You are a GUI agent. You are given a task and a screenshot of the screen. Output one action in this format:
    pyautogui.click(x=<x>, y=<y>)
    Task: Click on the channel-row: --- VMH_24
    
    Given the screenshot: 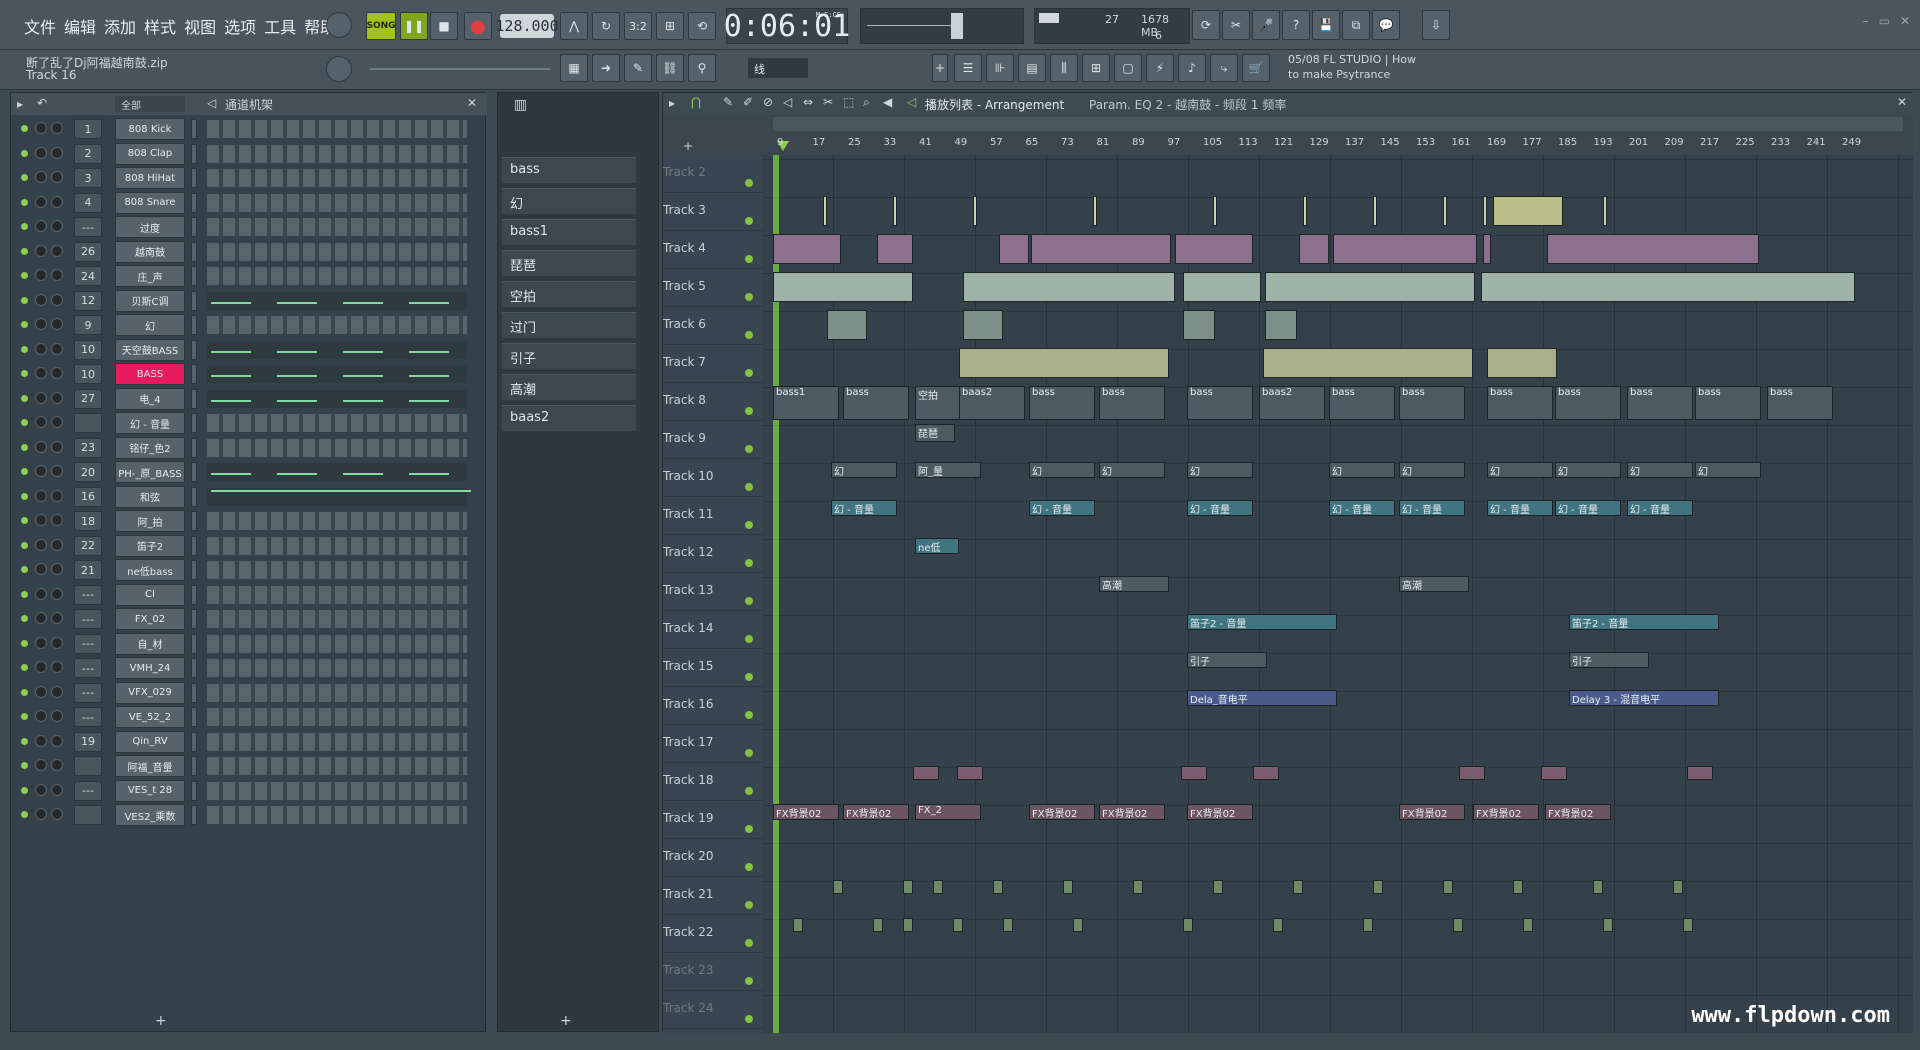 What is the action you would take?
    pyautogui.click(x=246, y=668)
    